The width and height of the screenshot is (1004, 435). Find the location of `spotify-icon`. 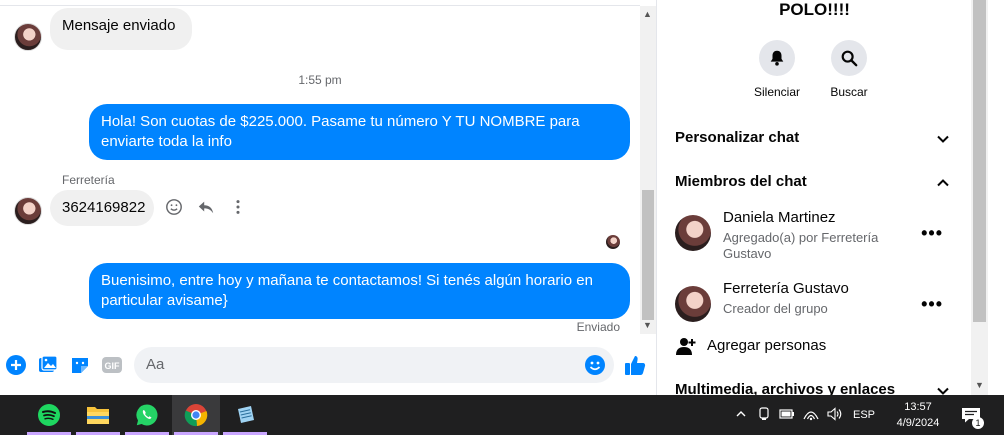

spotify-icon is located at coordinates (49, 415).